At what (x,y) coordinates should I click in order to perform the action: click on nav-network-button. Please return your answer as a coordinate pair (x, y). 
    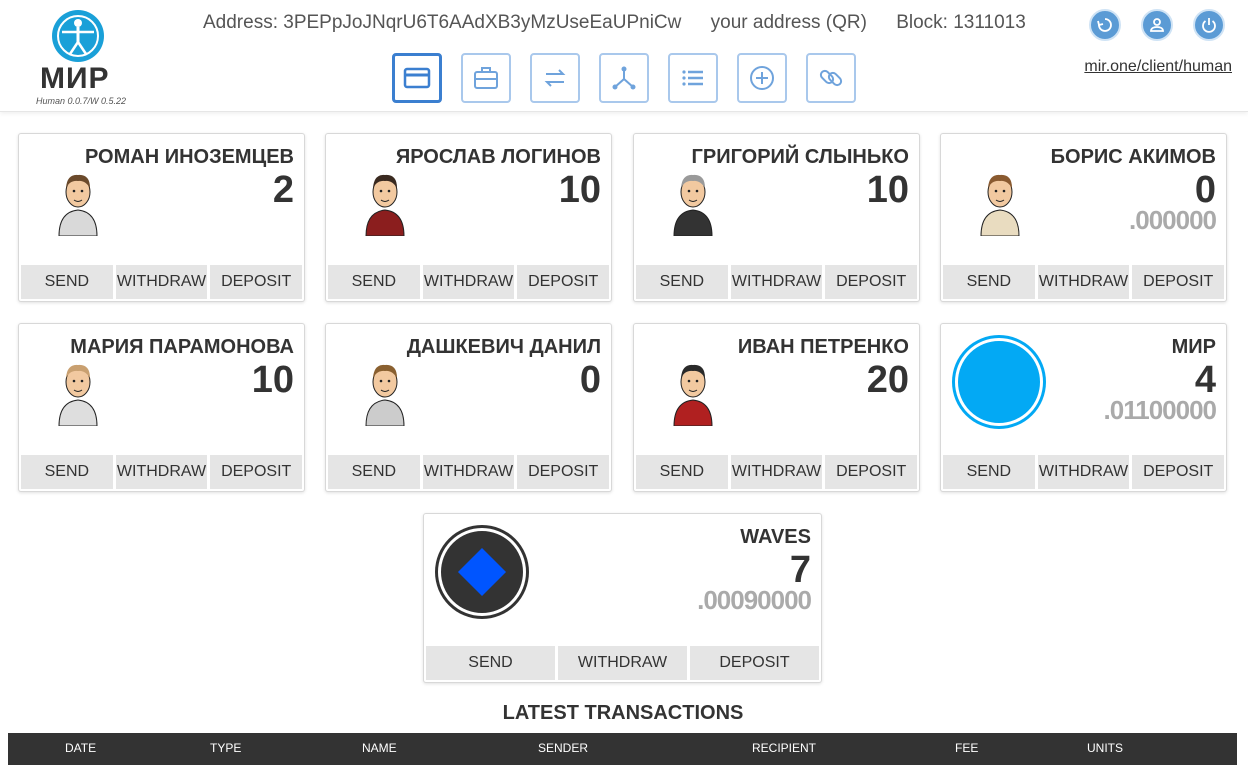
    Looking at the image, I should click on (624, 78).